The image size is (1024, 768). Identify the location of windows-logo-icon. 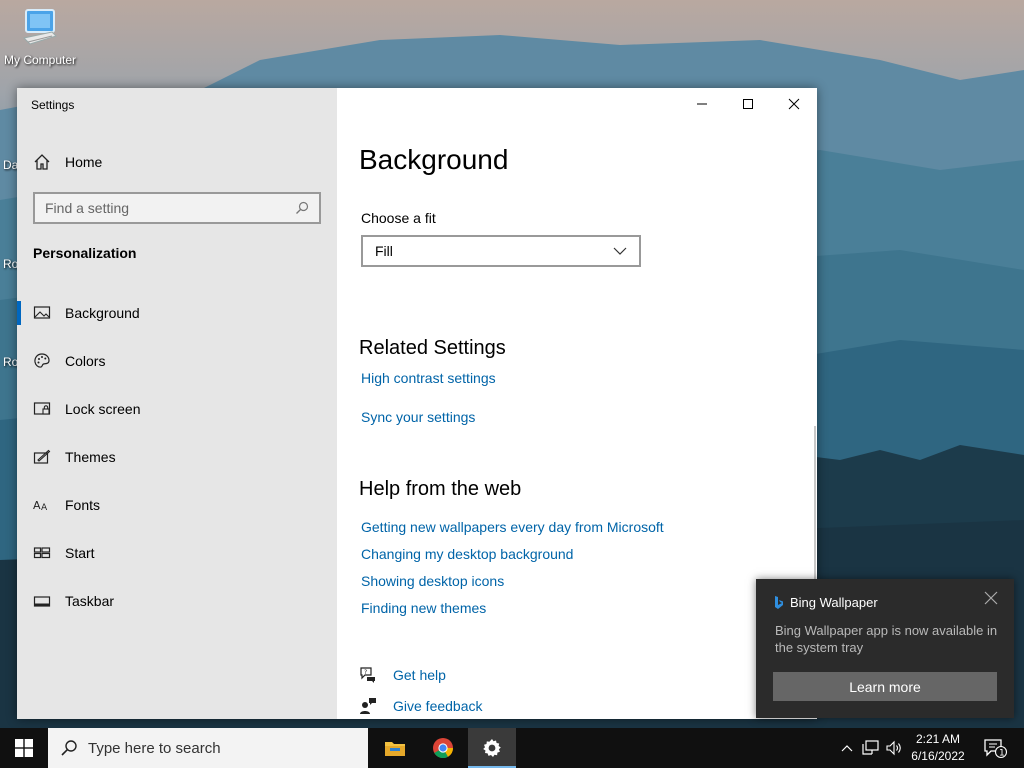
(24, 748).